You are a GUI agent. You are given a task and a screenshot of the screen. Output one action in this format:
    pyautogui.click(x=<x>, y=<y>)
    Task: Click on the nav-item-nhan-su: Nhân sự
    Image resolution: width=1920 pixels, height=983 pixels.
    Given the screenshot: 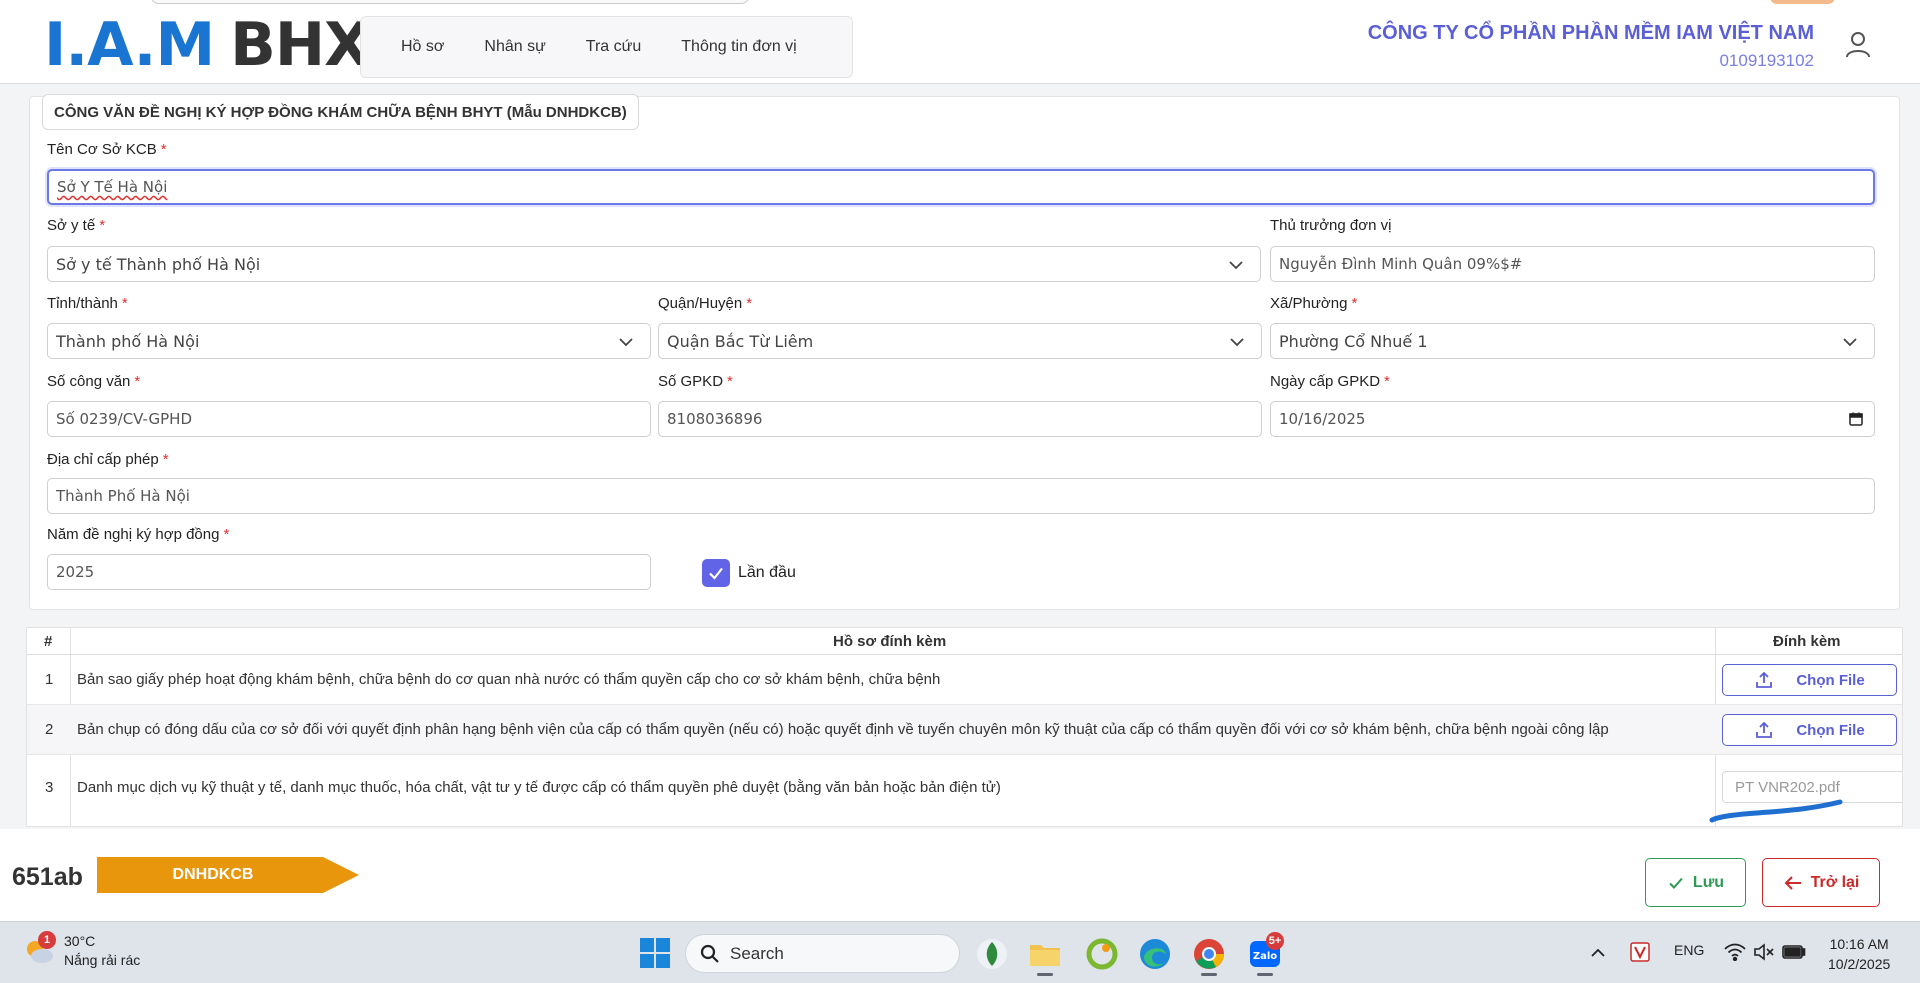 What is the action you would take?
    pyautogui.click(x=514, y=47)
    